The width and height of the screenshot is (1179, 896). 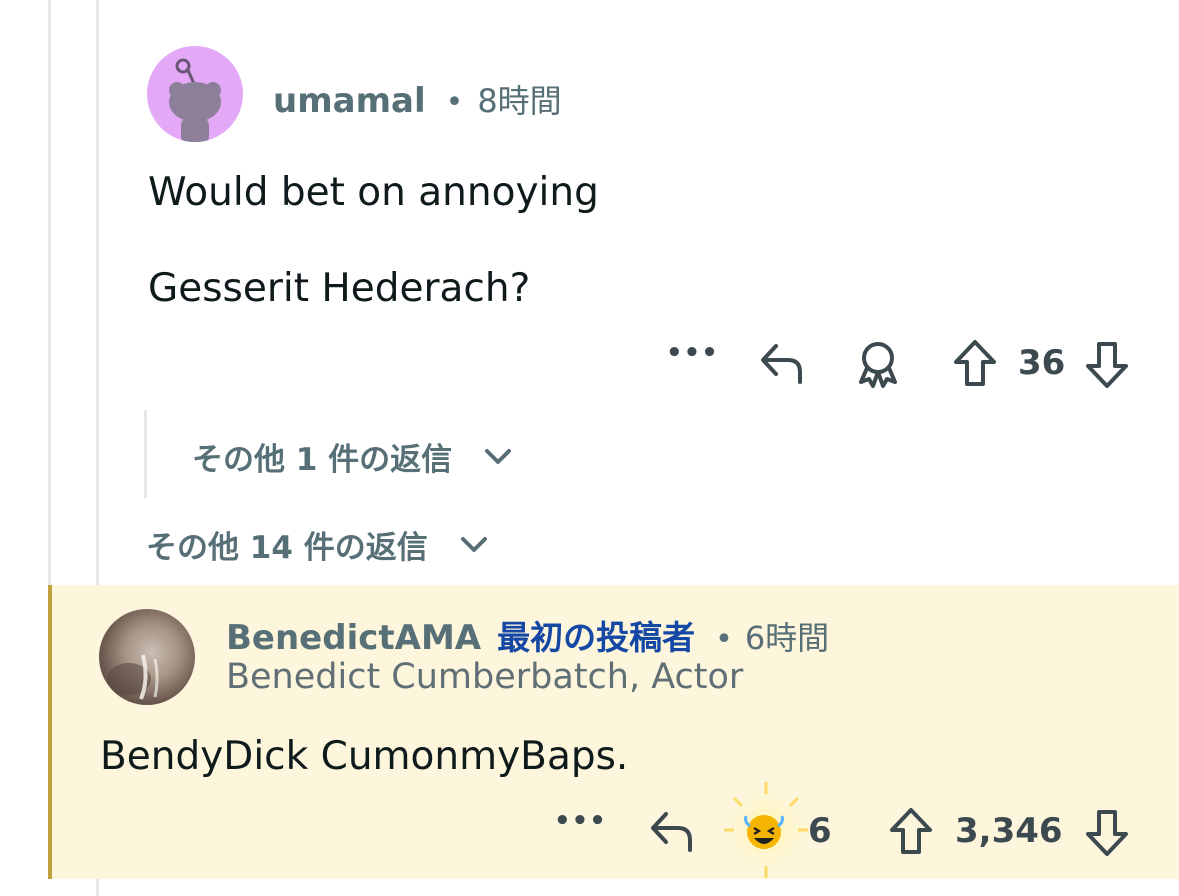 I want to click on op-badge: 最初の投稿者, so click(x=596, y=637).